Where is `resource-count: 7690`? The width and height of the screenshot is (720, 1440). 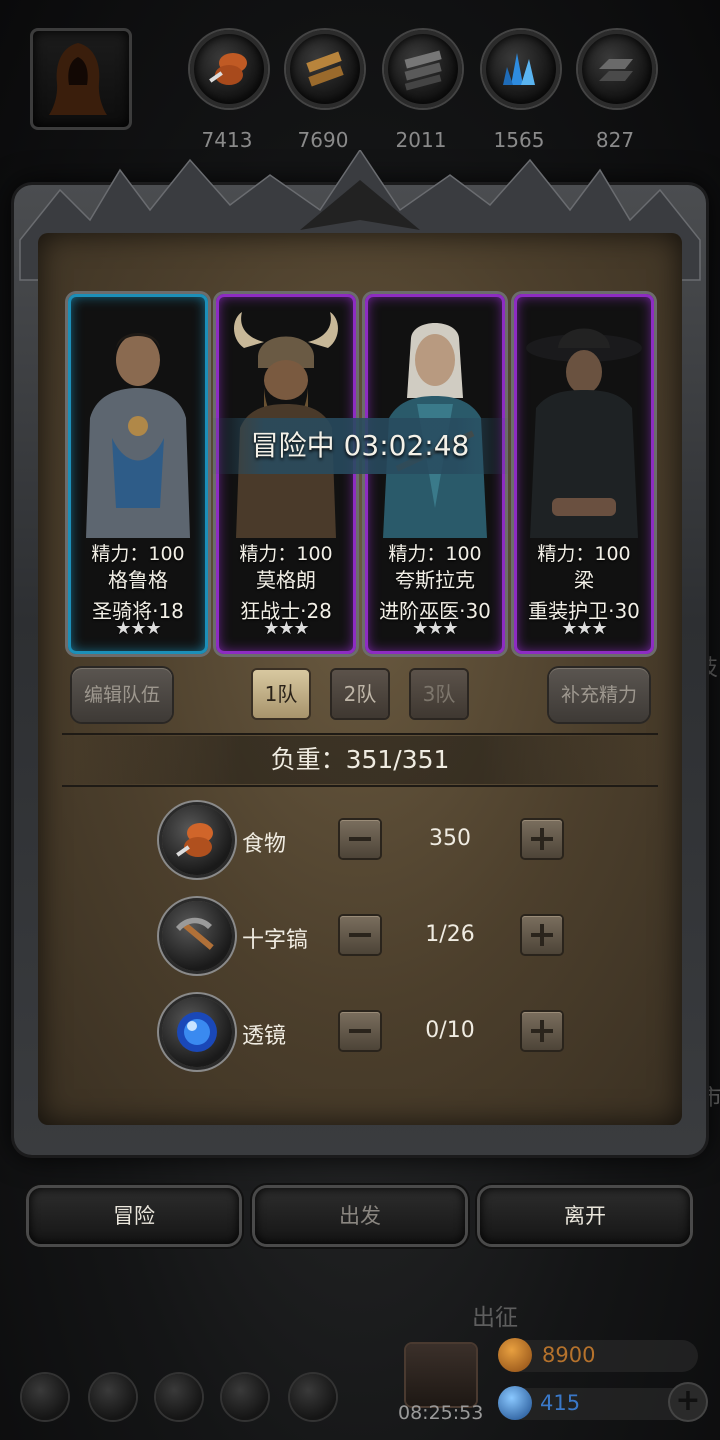
resource-count: 7690 is located at coordinates (323, 140).